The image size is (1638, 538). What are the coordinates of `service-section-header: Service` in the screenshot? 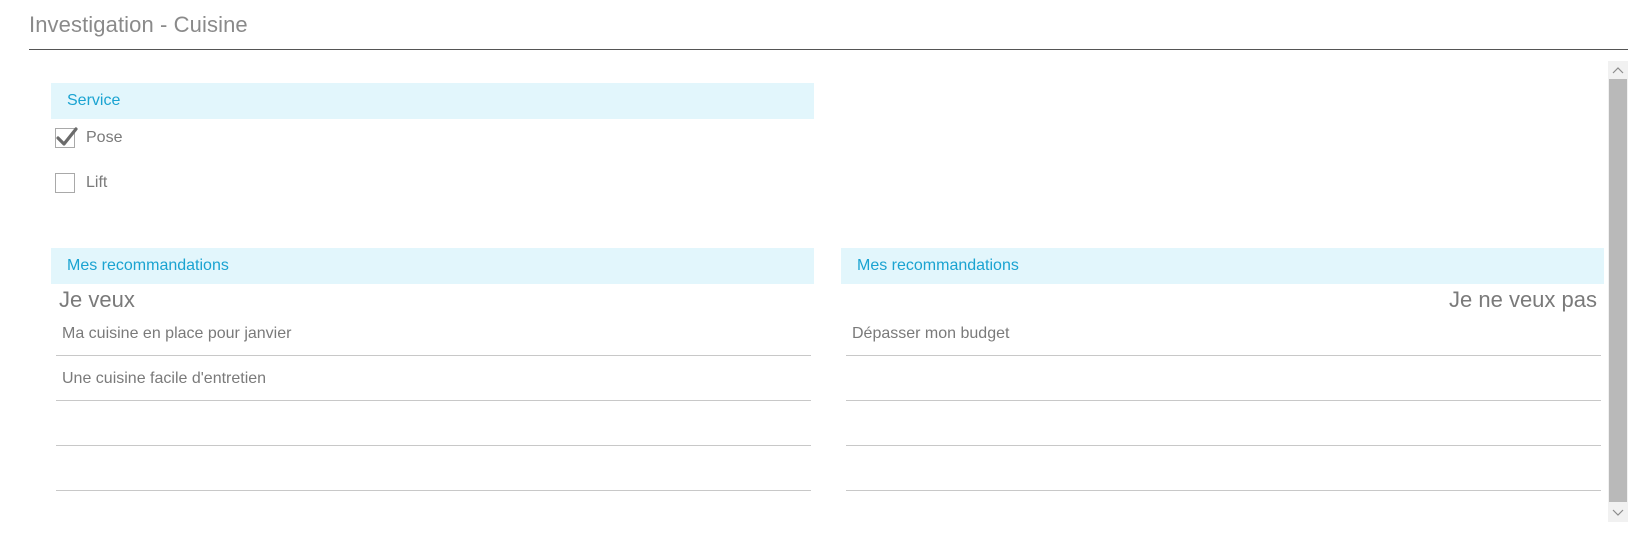 It's located at (432, 101).